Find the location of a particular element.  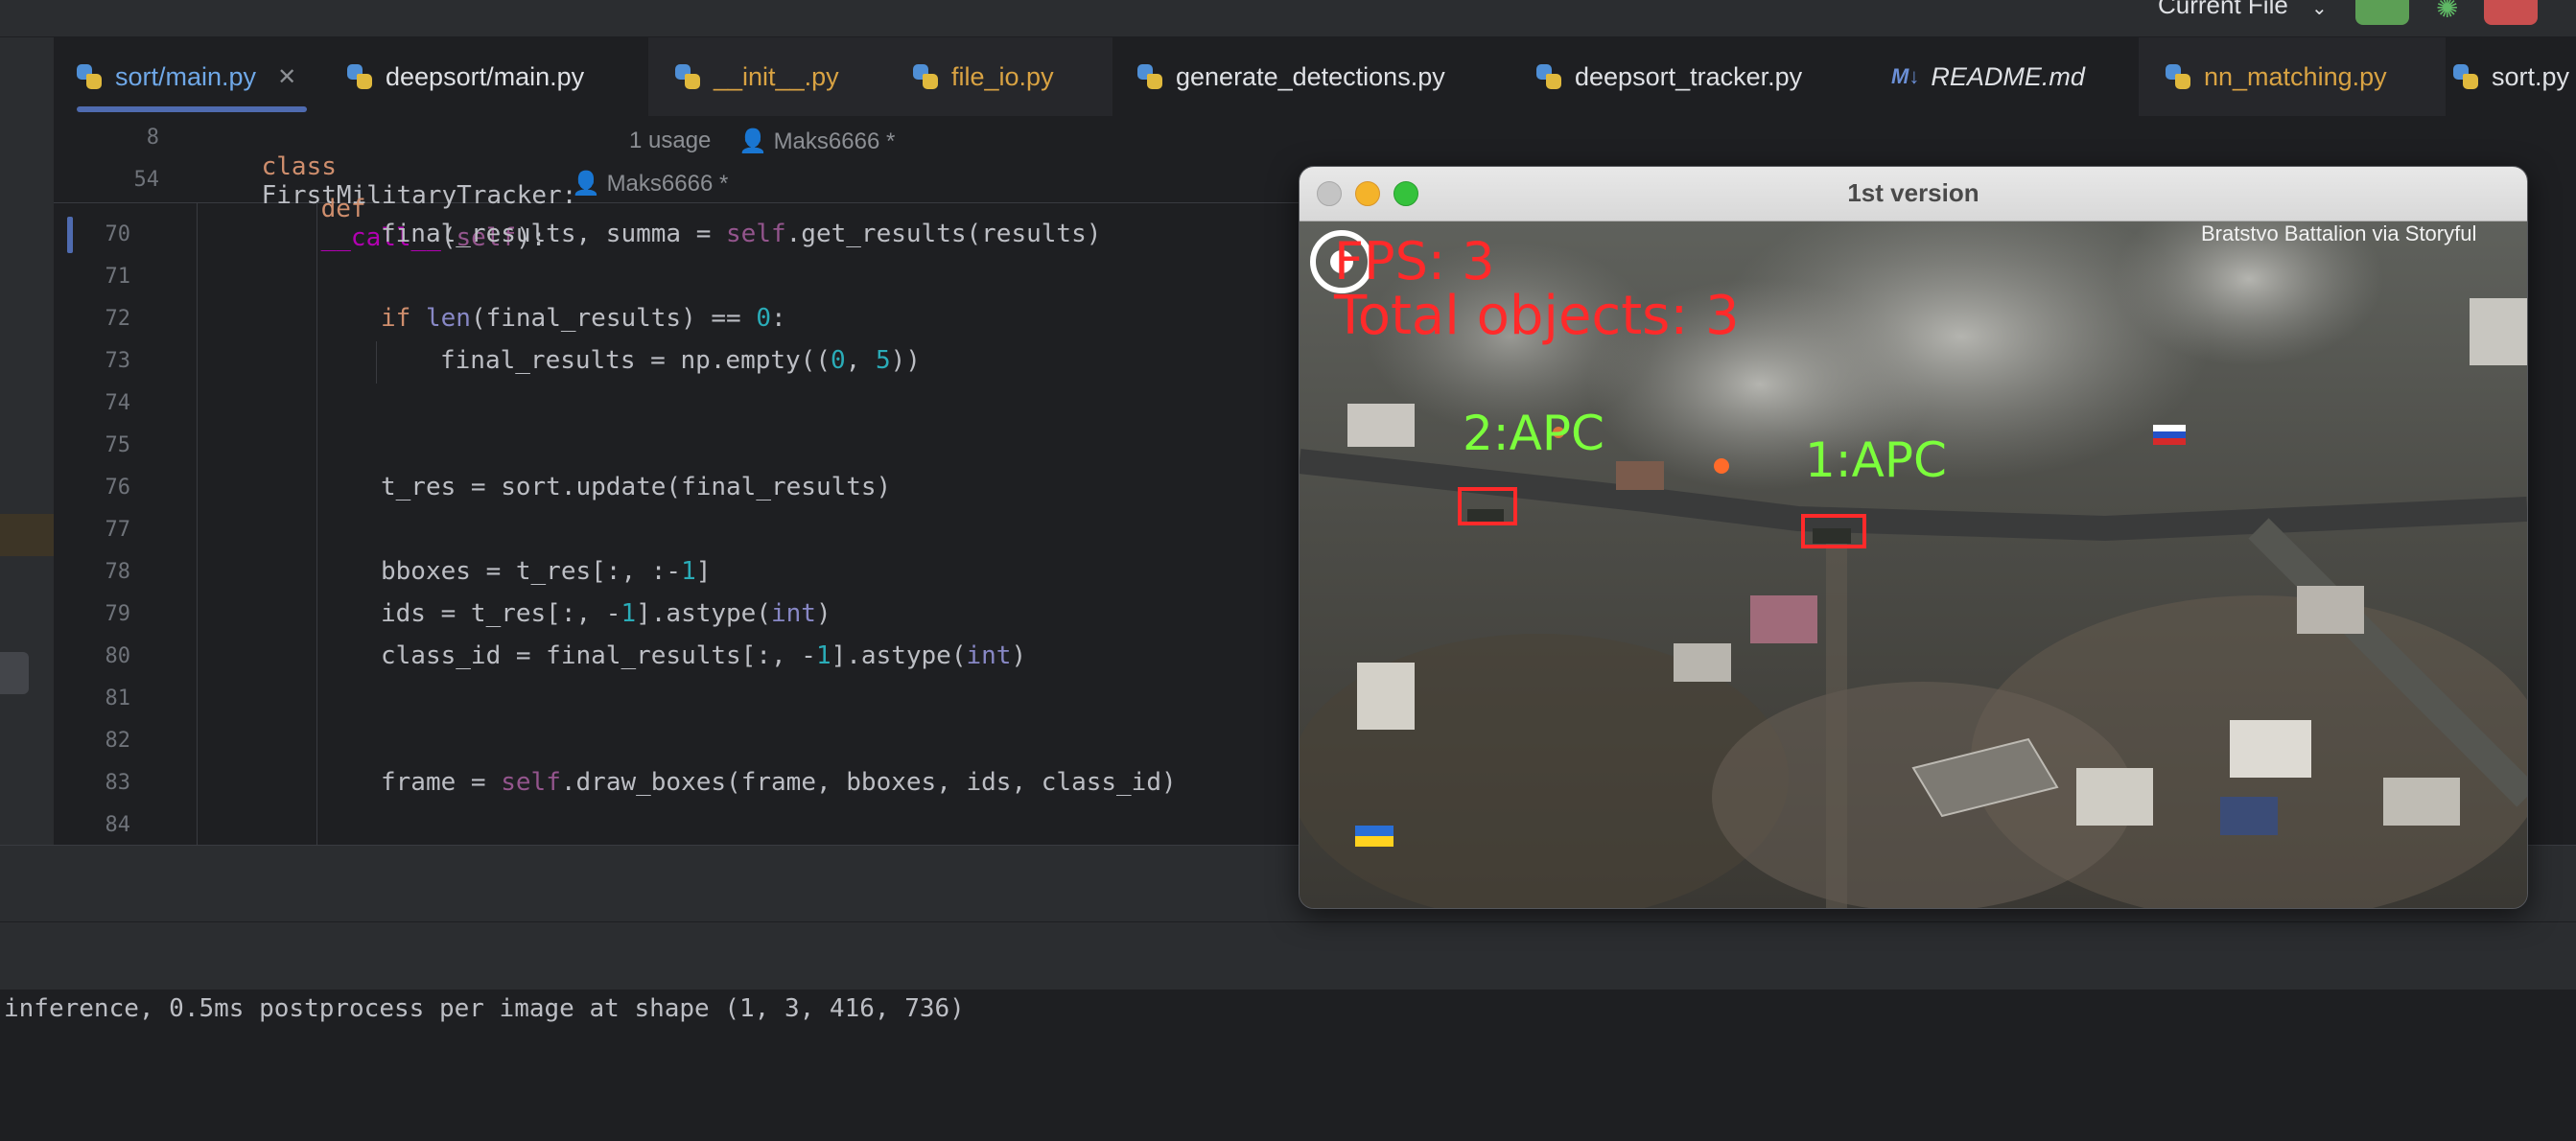

track-label: 1:APC is located at coordinates (1876, 460).